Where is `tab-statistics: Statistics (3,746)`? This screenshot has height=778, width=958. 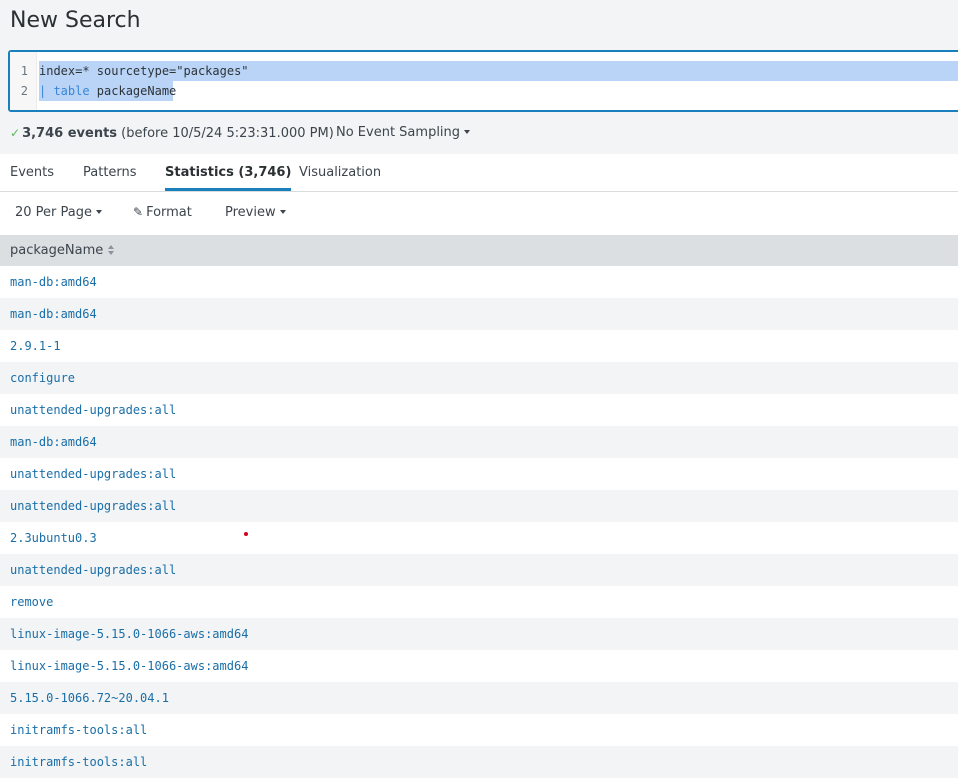
tab-statistics: Statistics (3,746) is located at coordinates (228, 172).